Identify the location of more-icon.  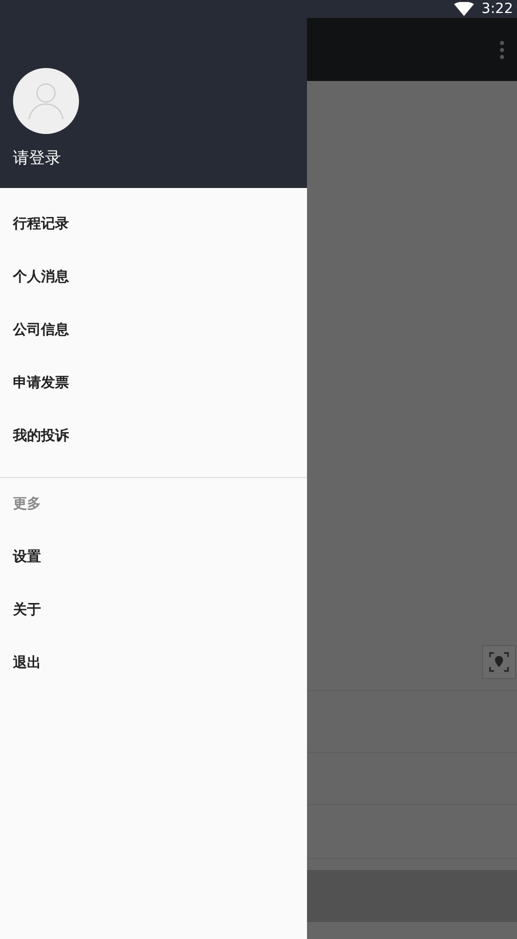
(502, 50).